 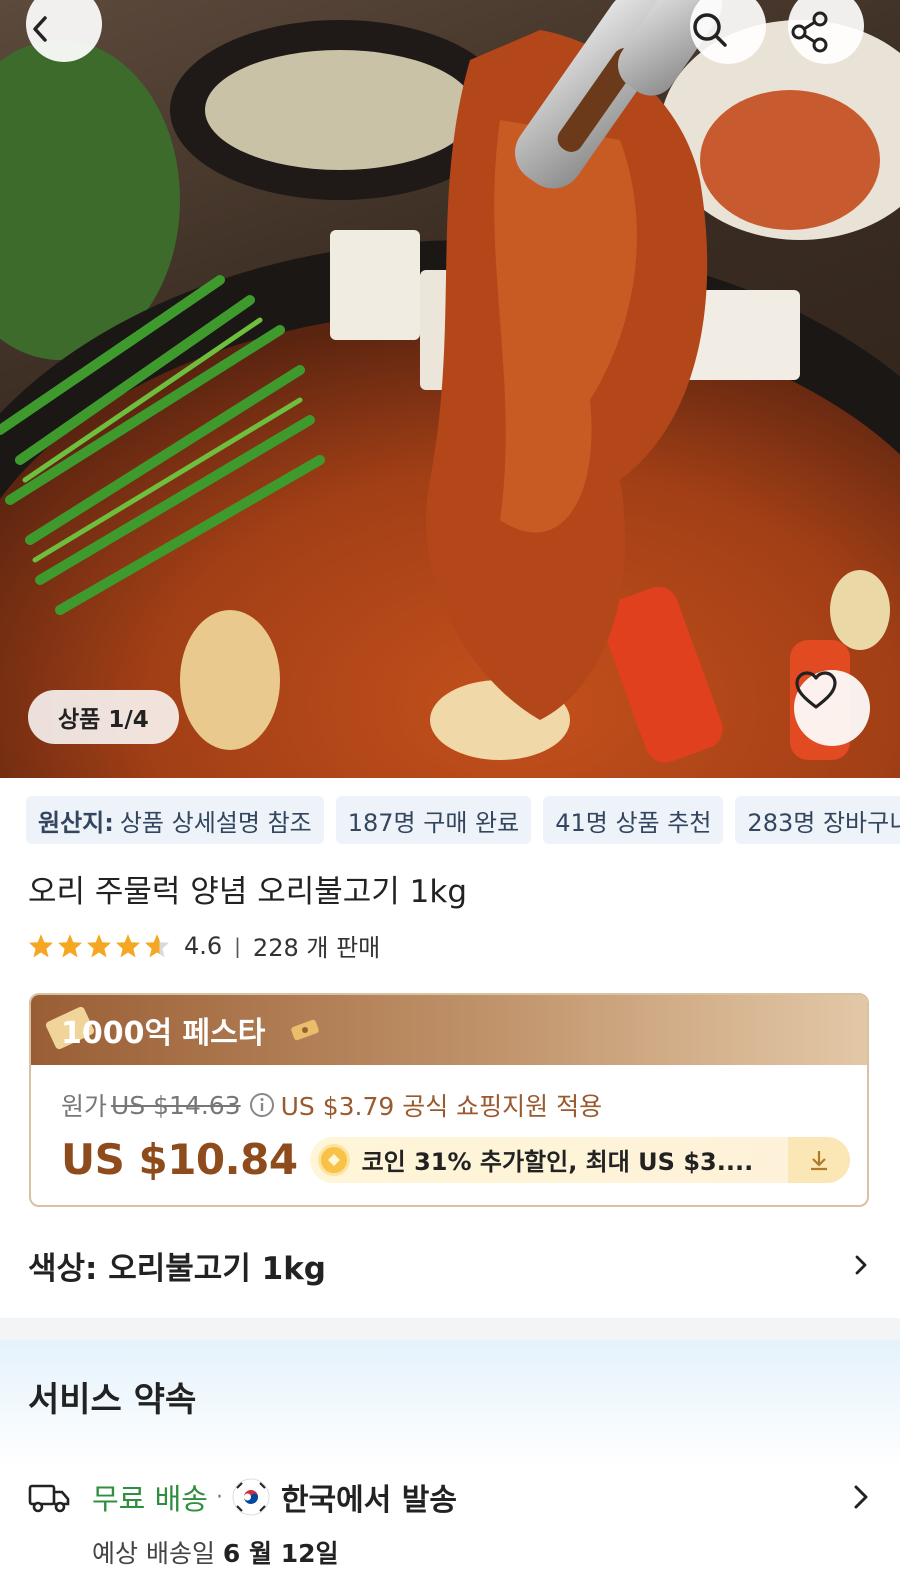 What do you see at coordinates (215, 1552) in the screenshot?
I see `estimated-delivery: 예상 배송일 6 월 12일` at bounding box center [215, 1552].